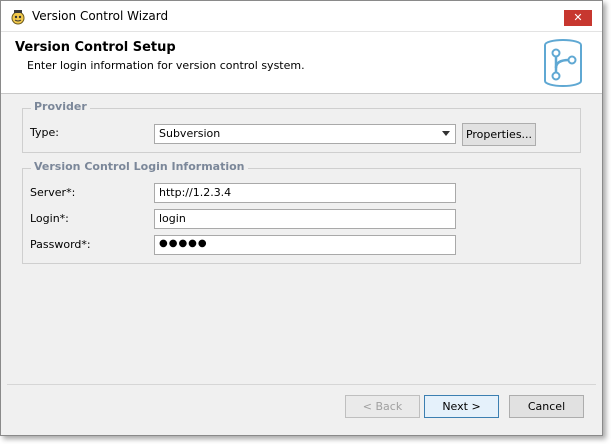  I want to click on close-button: ✕, so click(578, 18).